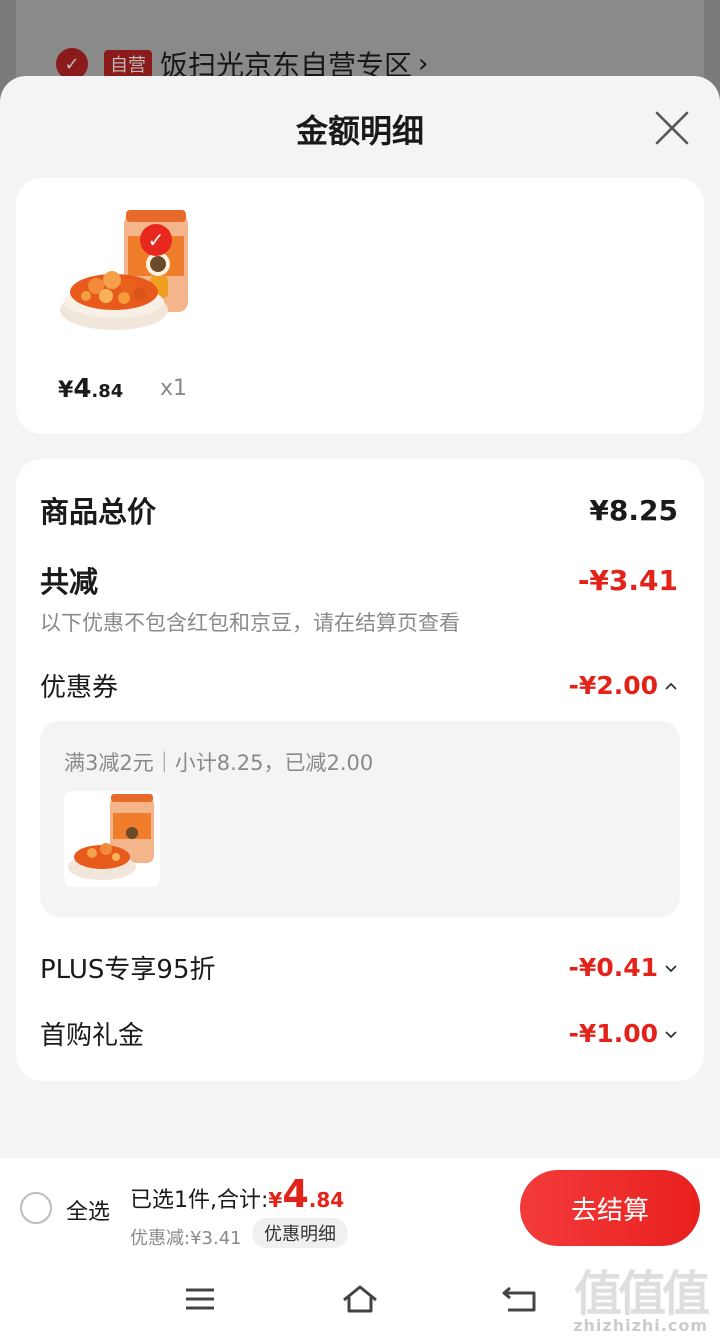 Image resolution: width=720 pixels, height=1340 pixels. I want to click on chevron-up-icon, so click(671, 686).